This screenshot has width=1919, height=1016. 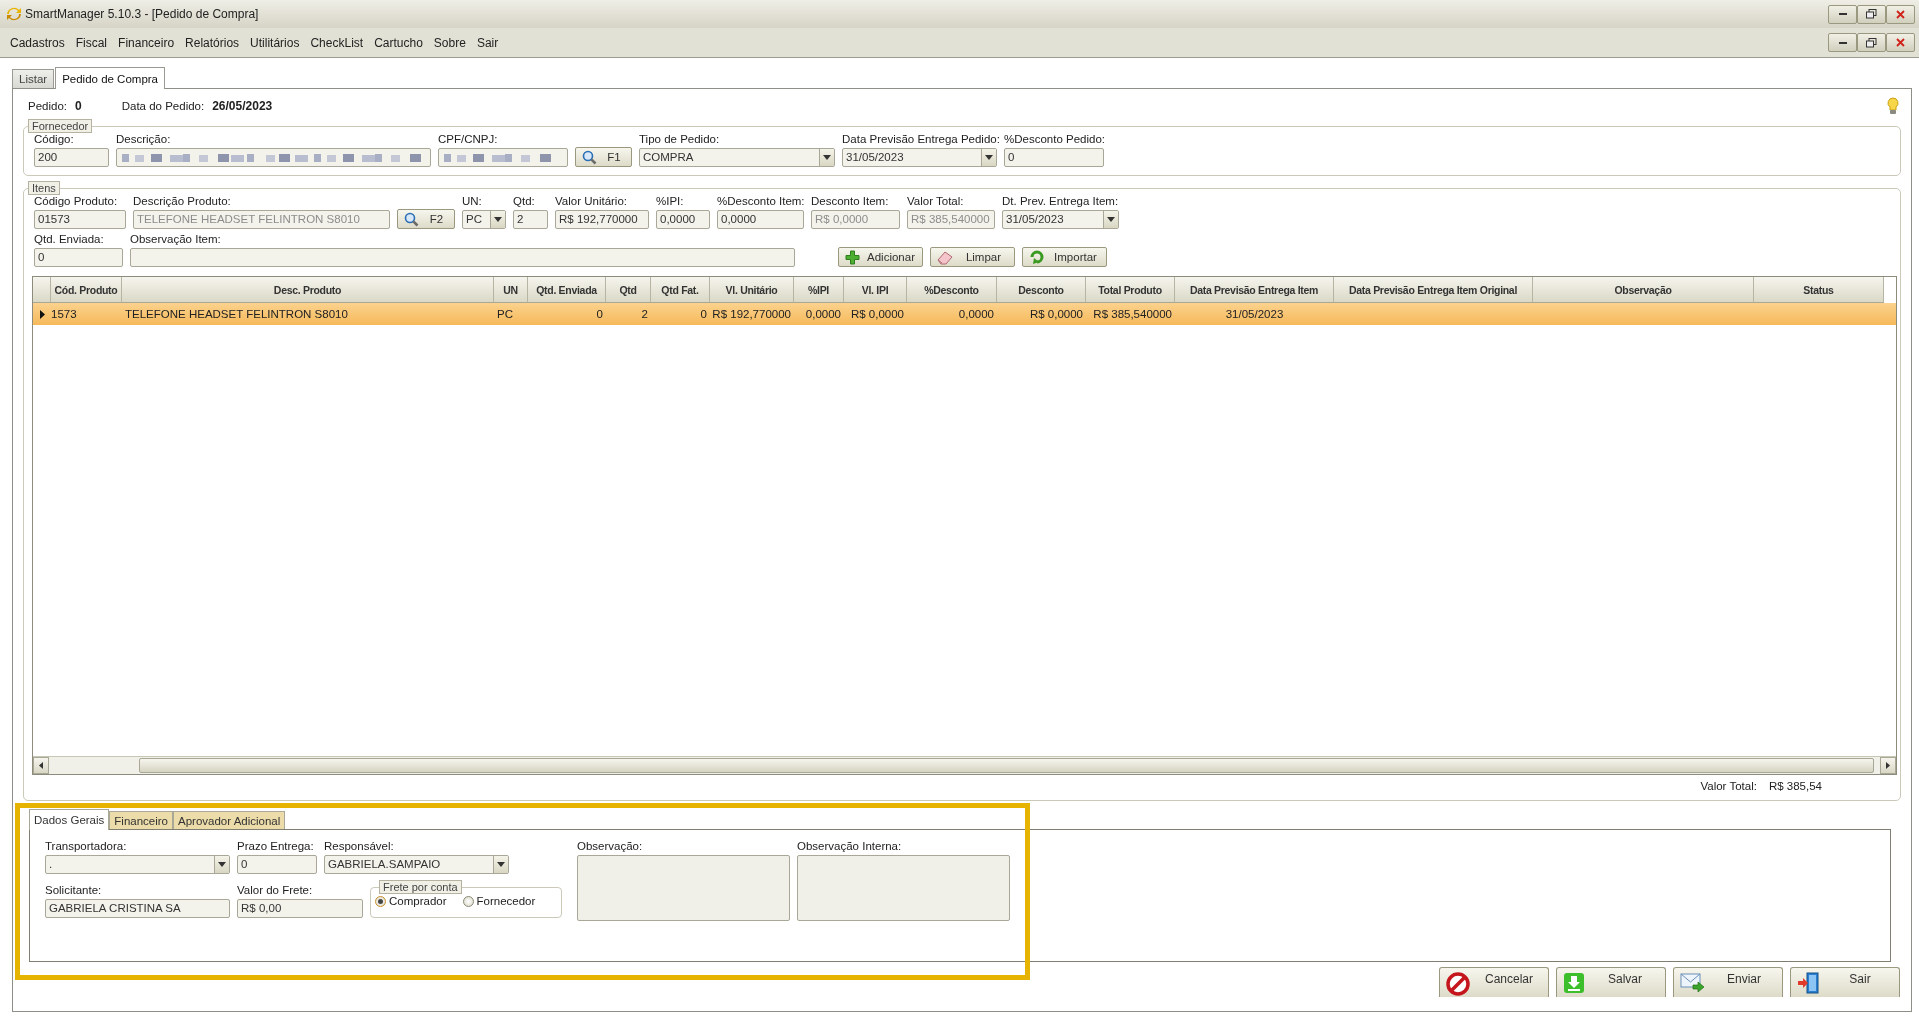 What do you see at coordinates (337, 42) in the screenshot?
I see `menu-item: CheckList` at bounding box center [337, 42].